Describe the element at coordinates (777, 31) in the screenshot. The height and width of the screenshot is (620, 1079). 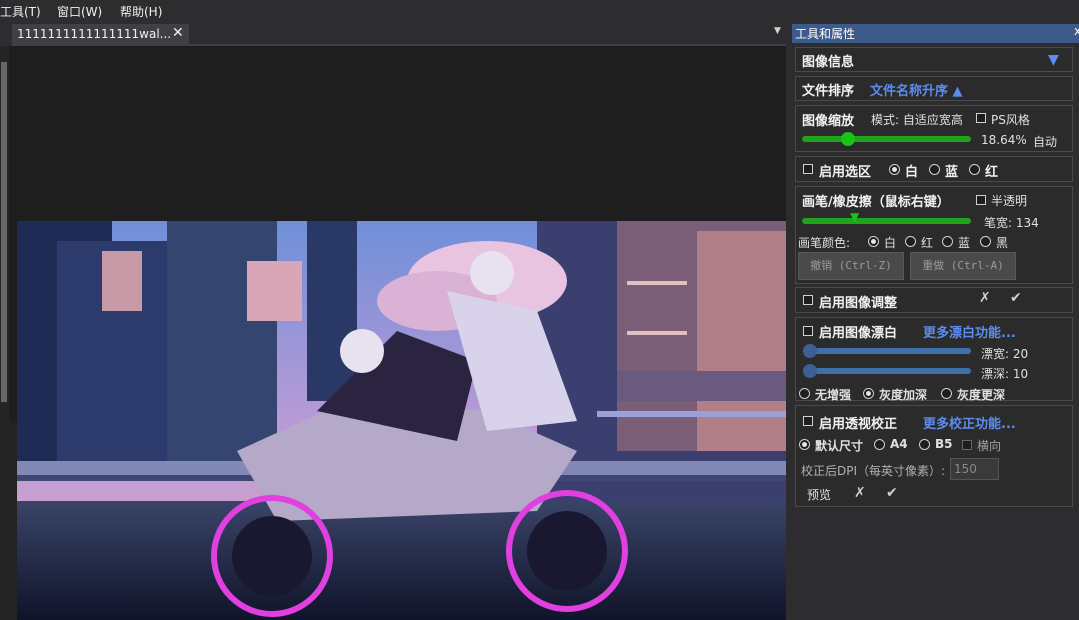
I see `tab-dropdown-icon: ▼` at that location.